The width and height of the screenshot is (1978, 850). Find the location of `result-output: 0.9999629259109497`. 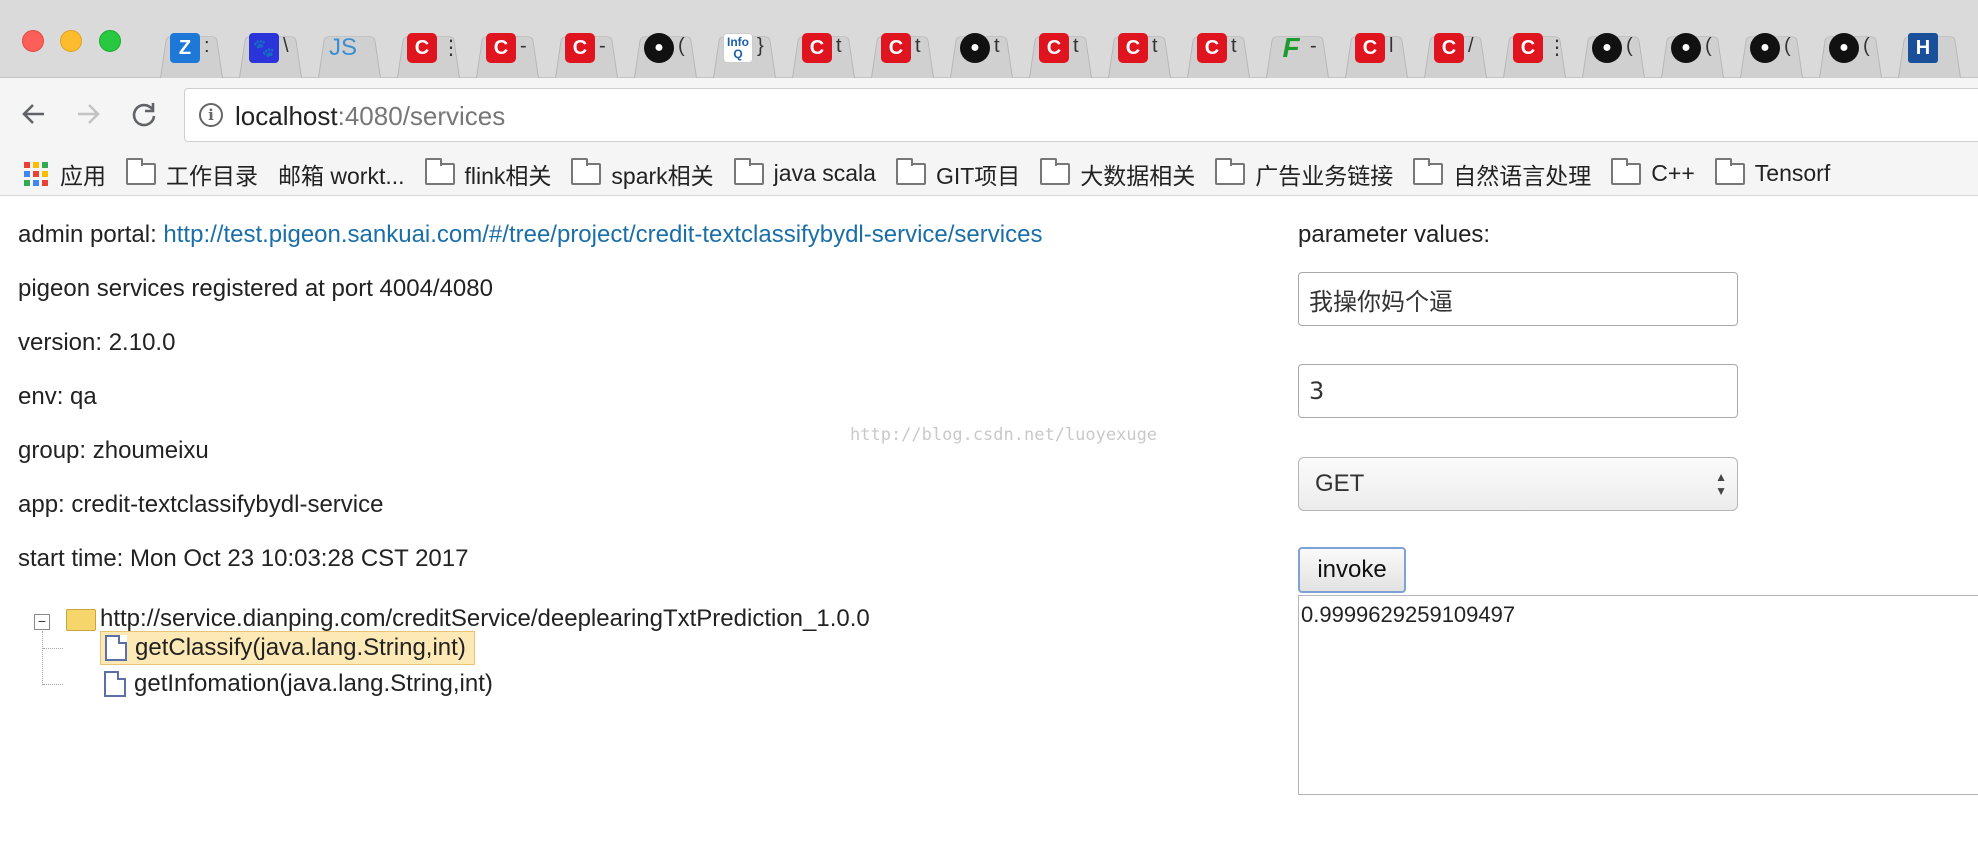

result-output: 0.9999629259109497 is located at coordinates (1638, 695).